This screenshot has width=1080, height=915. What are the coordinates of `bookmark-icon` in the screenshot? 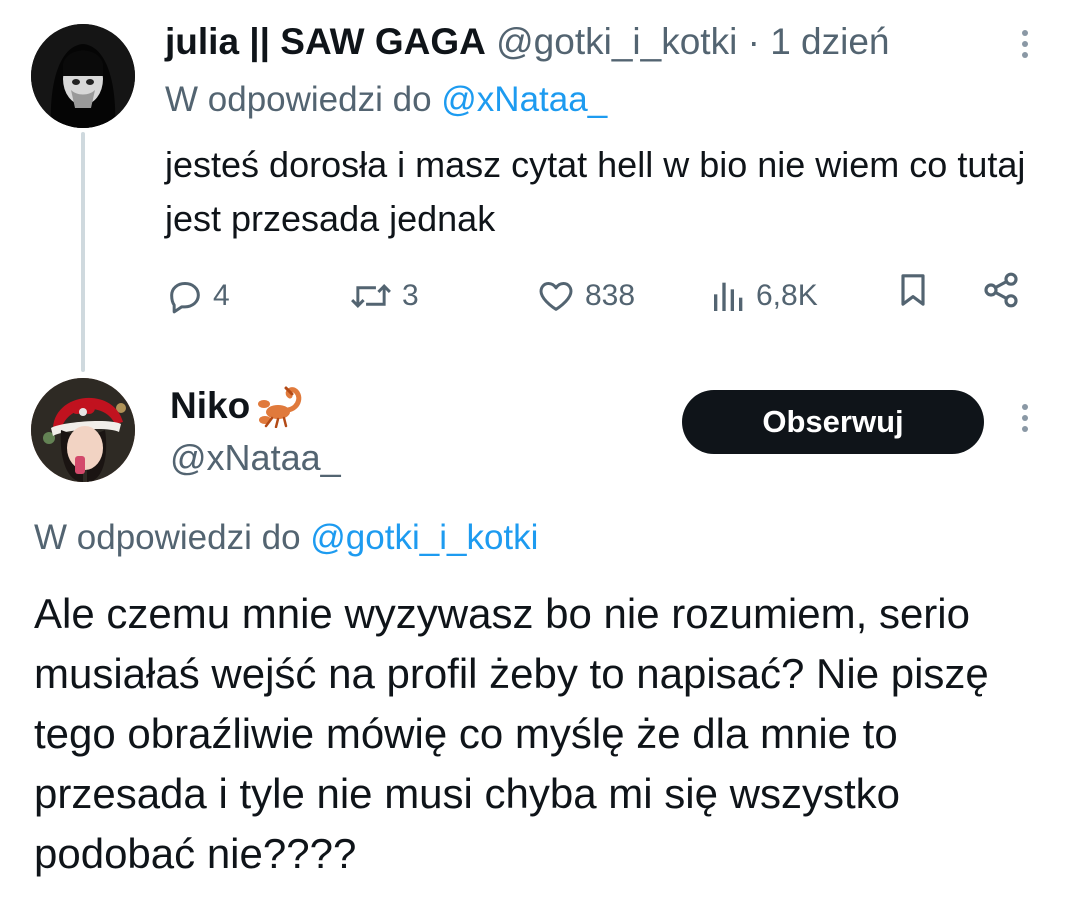 It's located at (913, 290).